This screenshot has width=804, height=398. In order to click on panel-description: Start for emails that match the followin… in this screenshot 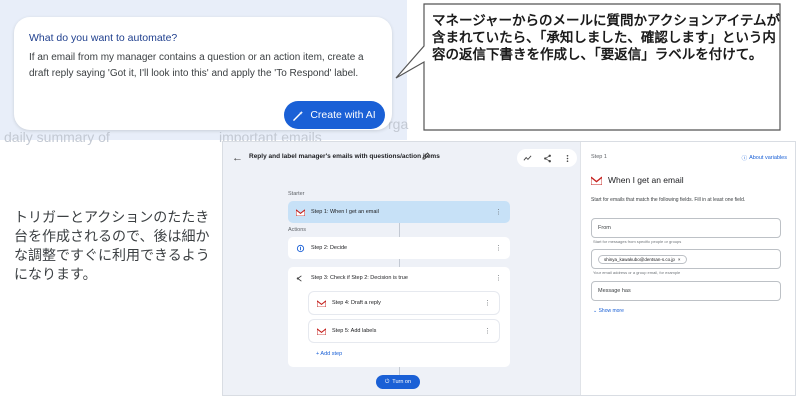, I will do `click(668, 200)`.